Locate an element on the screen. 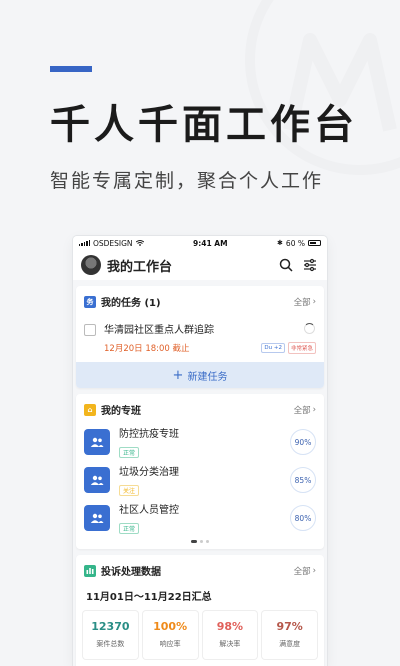  stat-value: 98% is located at coordinates (230, 626).